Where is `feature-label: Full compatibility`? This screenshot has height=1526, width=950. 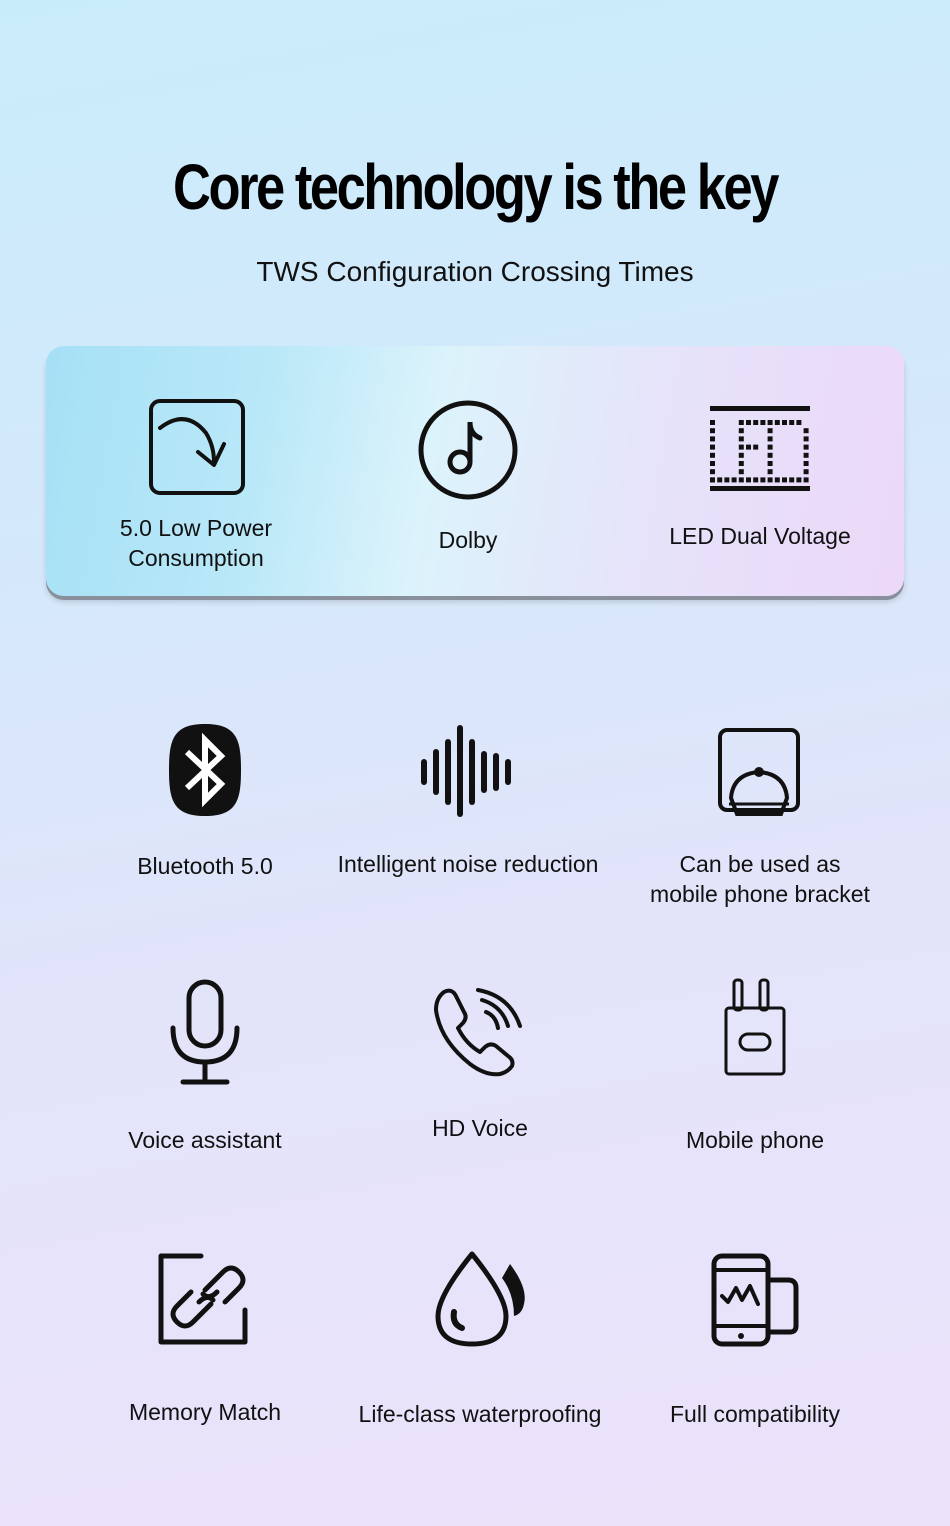 feature-label: Full compatibility is located at coordinates (755, 1414).